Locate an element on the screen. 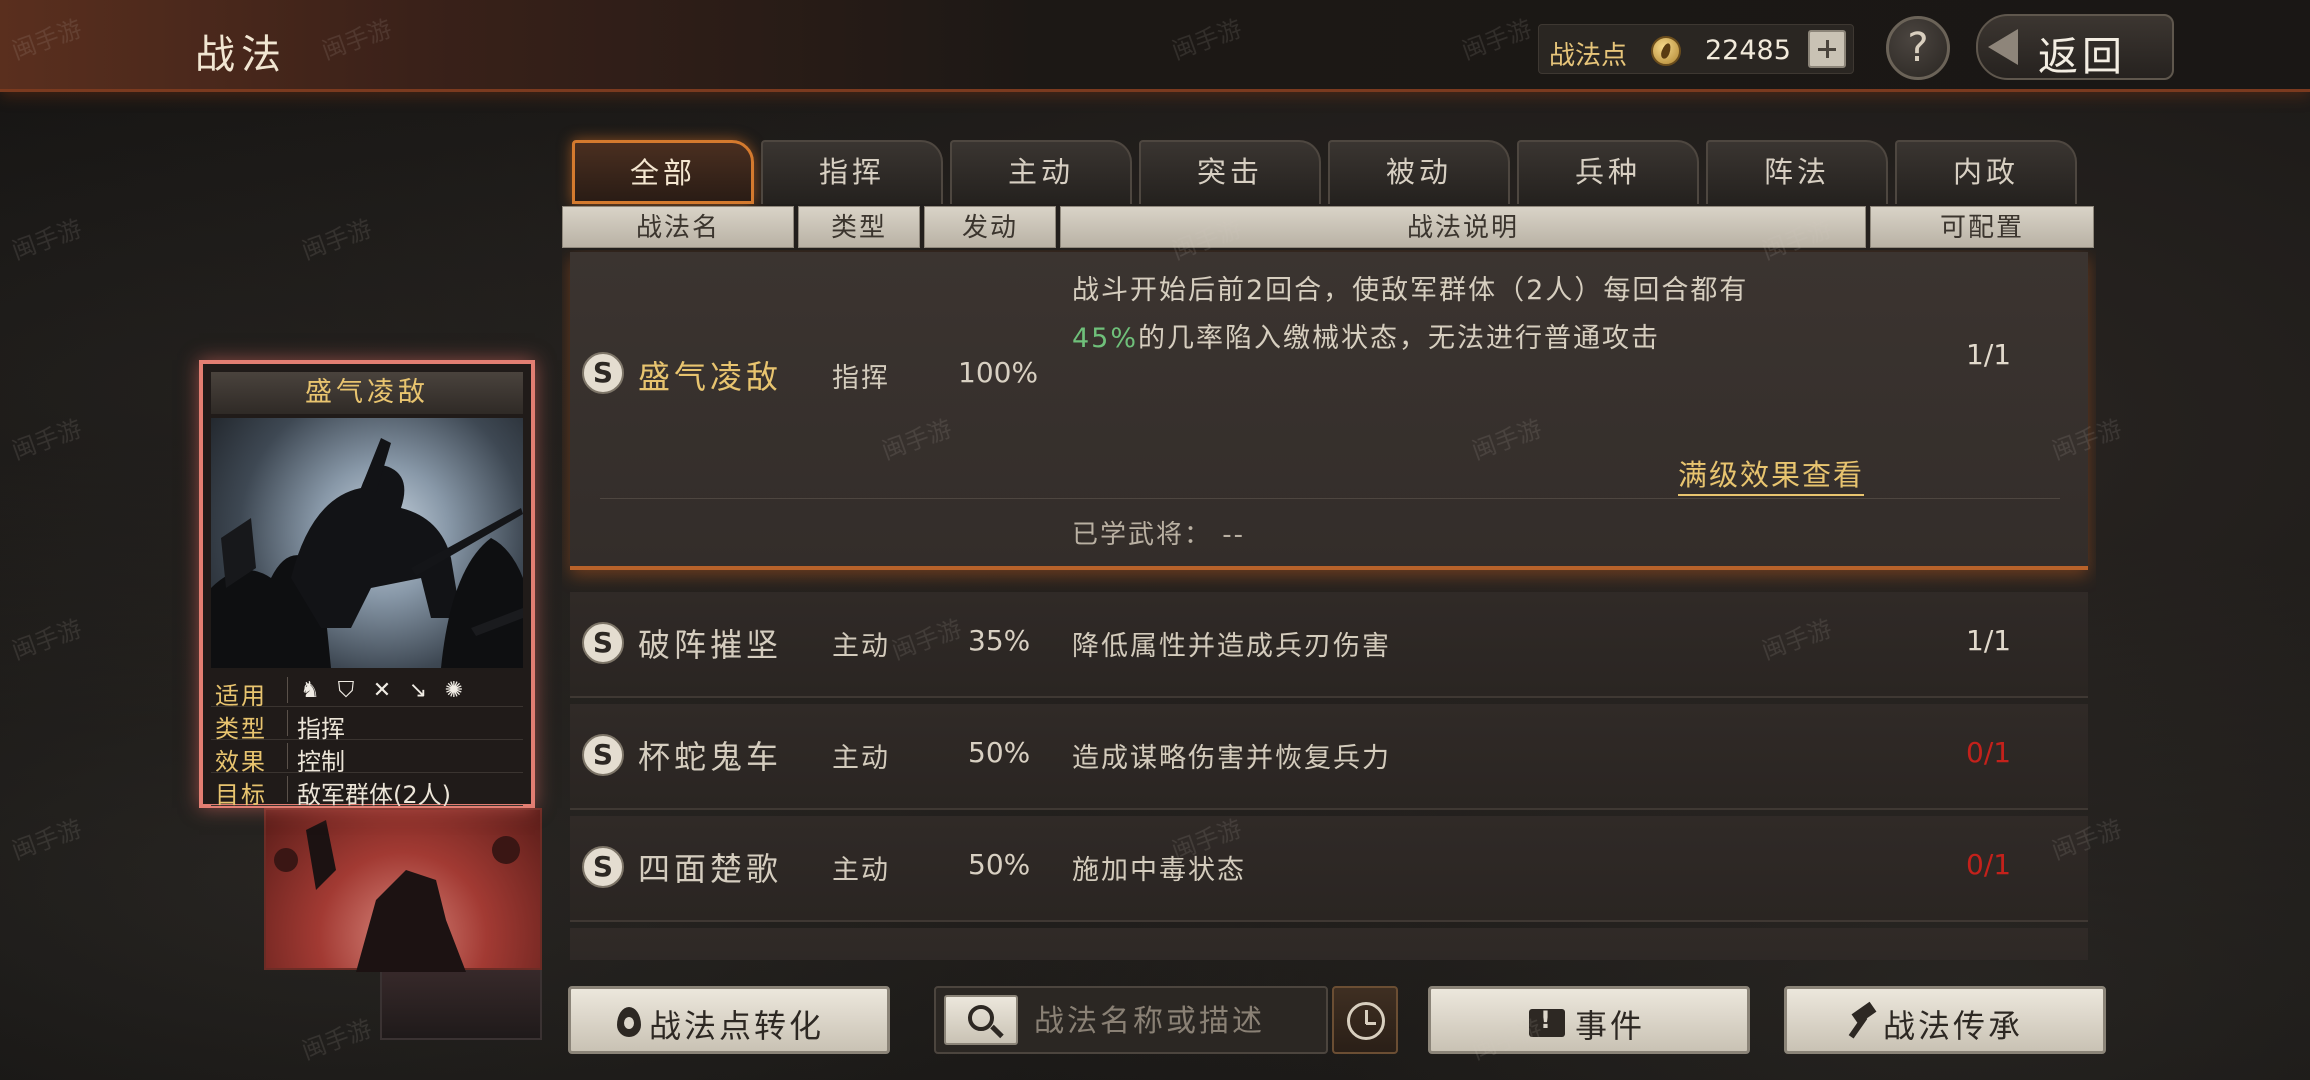  skill-rate: 35% is located at coordinates (999, 640).